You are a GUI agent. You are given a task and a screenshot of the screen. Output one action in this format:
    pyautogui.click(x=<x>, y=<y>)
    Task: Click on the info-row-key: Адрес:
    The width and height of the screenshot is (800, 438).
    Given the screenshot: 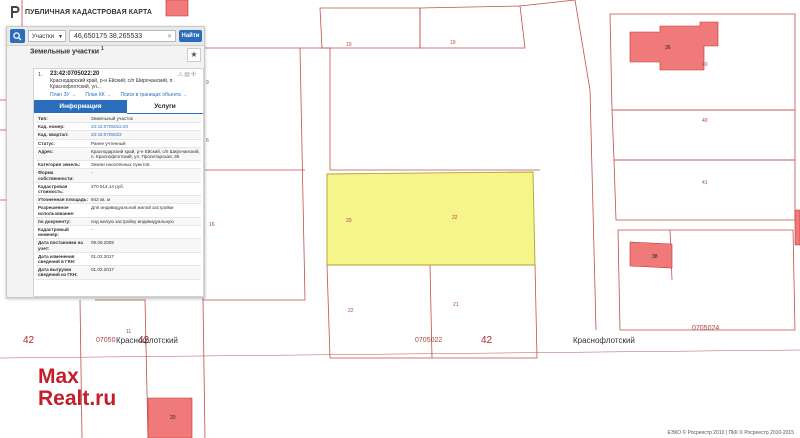 What is the action you would take?
    pyautogui.click(x=46, y=151)
    